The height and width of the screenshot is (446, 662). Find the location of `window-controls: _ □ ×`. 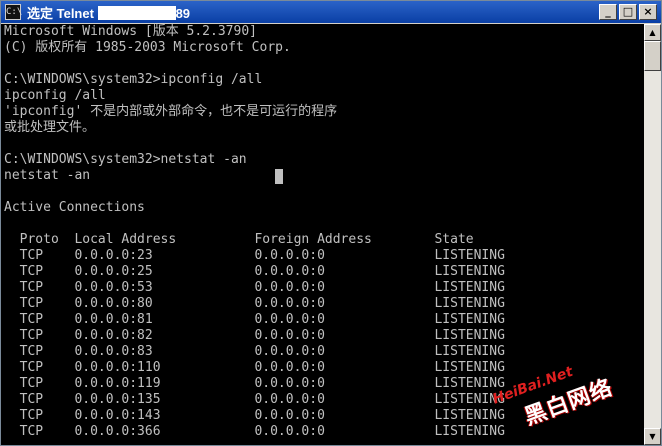

window-controls: _ □ × is located at coordinates (628, 12).